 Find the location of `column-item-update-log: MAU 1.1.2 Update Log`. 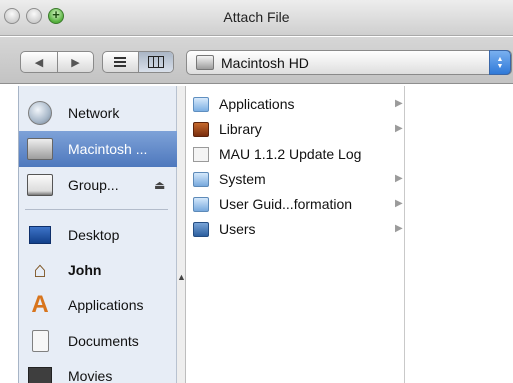

column-item-update-log: MAU 1.1.2 Update Log is located at coordinates (296, 154).